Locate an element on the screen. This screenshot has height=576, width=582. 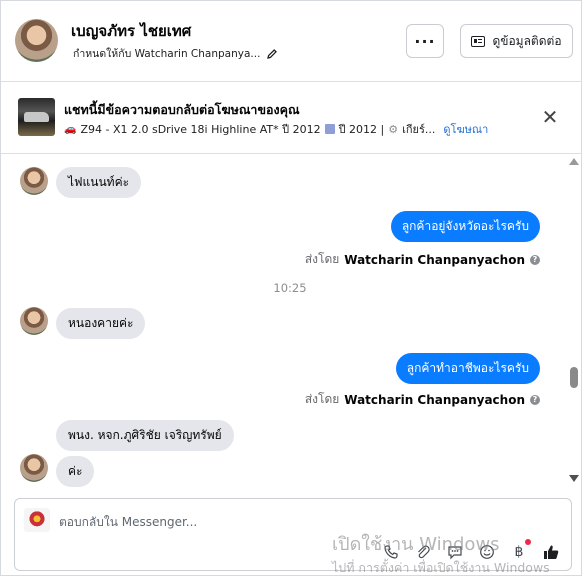
incoming-message: พนง. หจก.ภูศิริชัย เจริญทรัพย์ is located at coordinates (145, 435).